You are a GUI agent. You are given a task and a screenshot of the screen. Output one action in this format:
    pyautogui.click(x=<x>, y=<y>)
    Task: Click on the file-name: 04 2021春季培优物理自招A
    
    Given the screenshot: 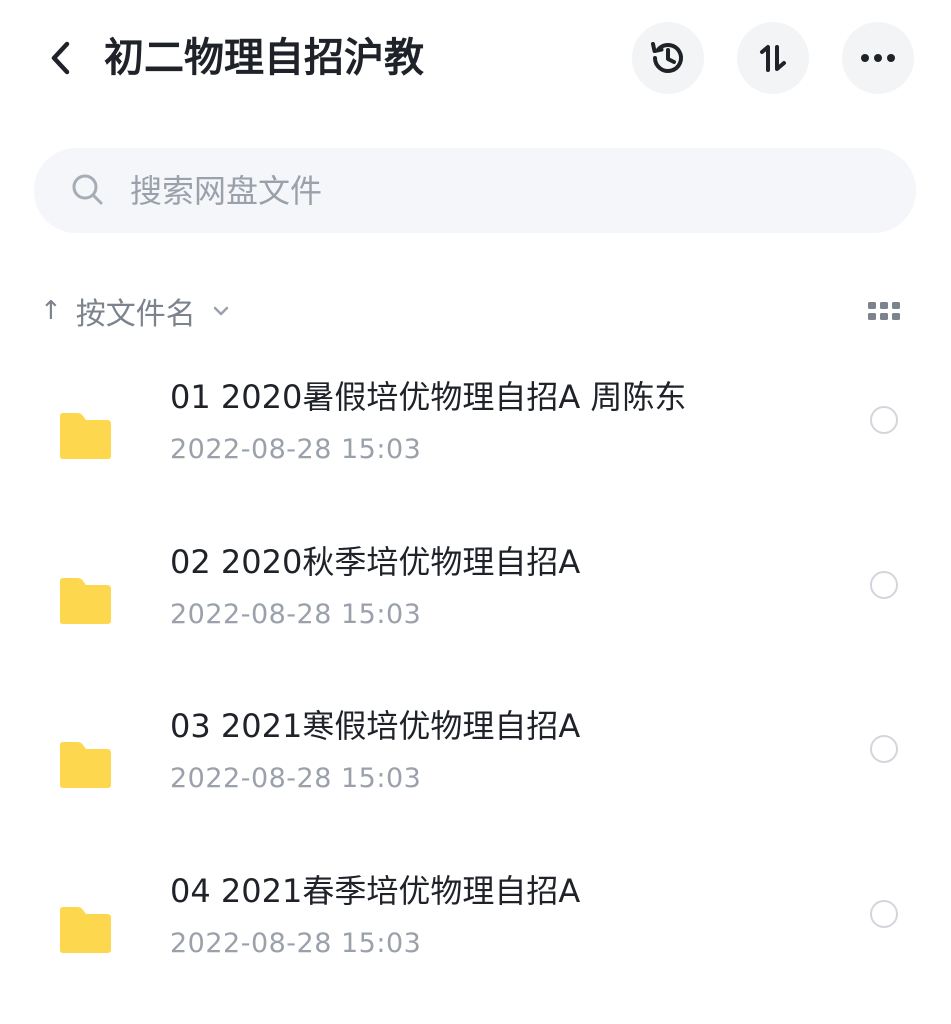 What is the action you would take?
    pyautogui.click(x=375, y=891)
    